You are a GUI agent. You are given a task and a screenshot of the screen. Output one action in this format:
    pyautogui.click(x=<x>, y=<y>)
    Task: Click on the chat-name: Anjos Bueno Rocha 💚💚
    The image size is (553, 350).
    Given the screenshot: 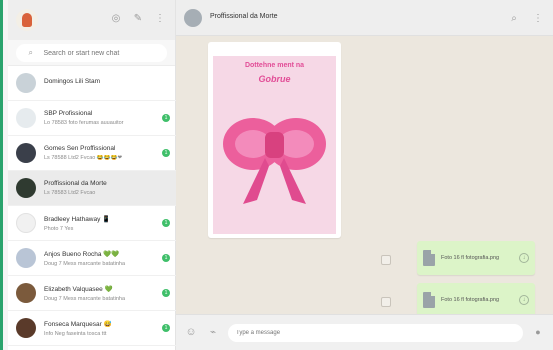 What is the action you would take?
    pyautogui.click(x=82, y=254)
    